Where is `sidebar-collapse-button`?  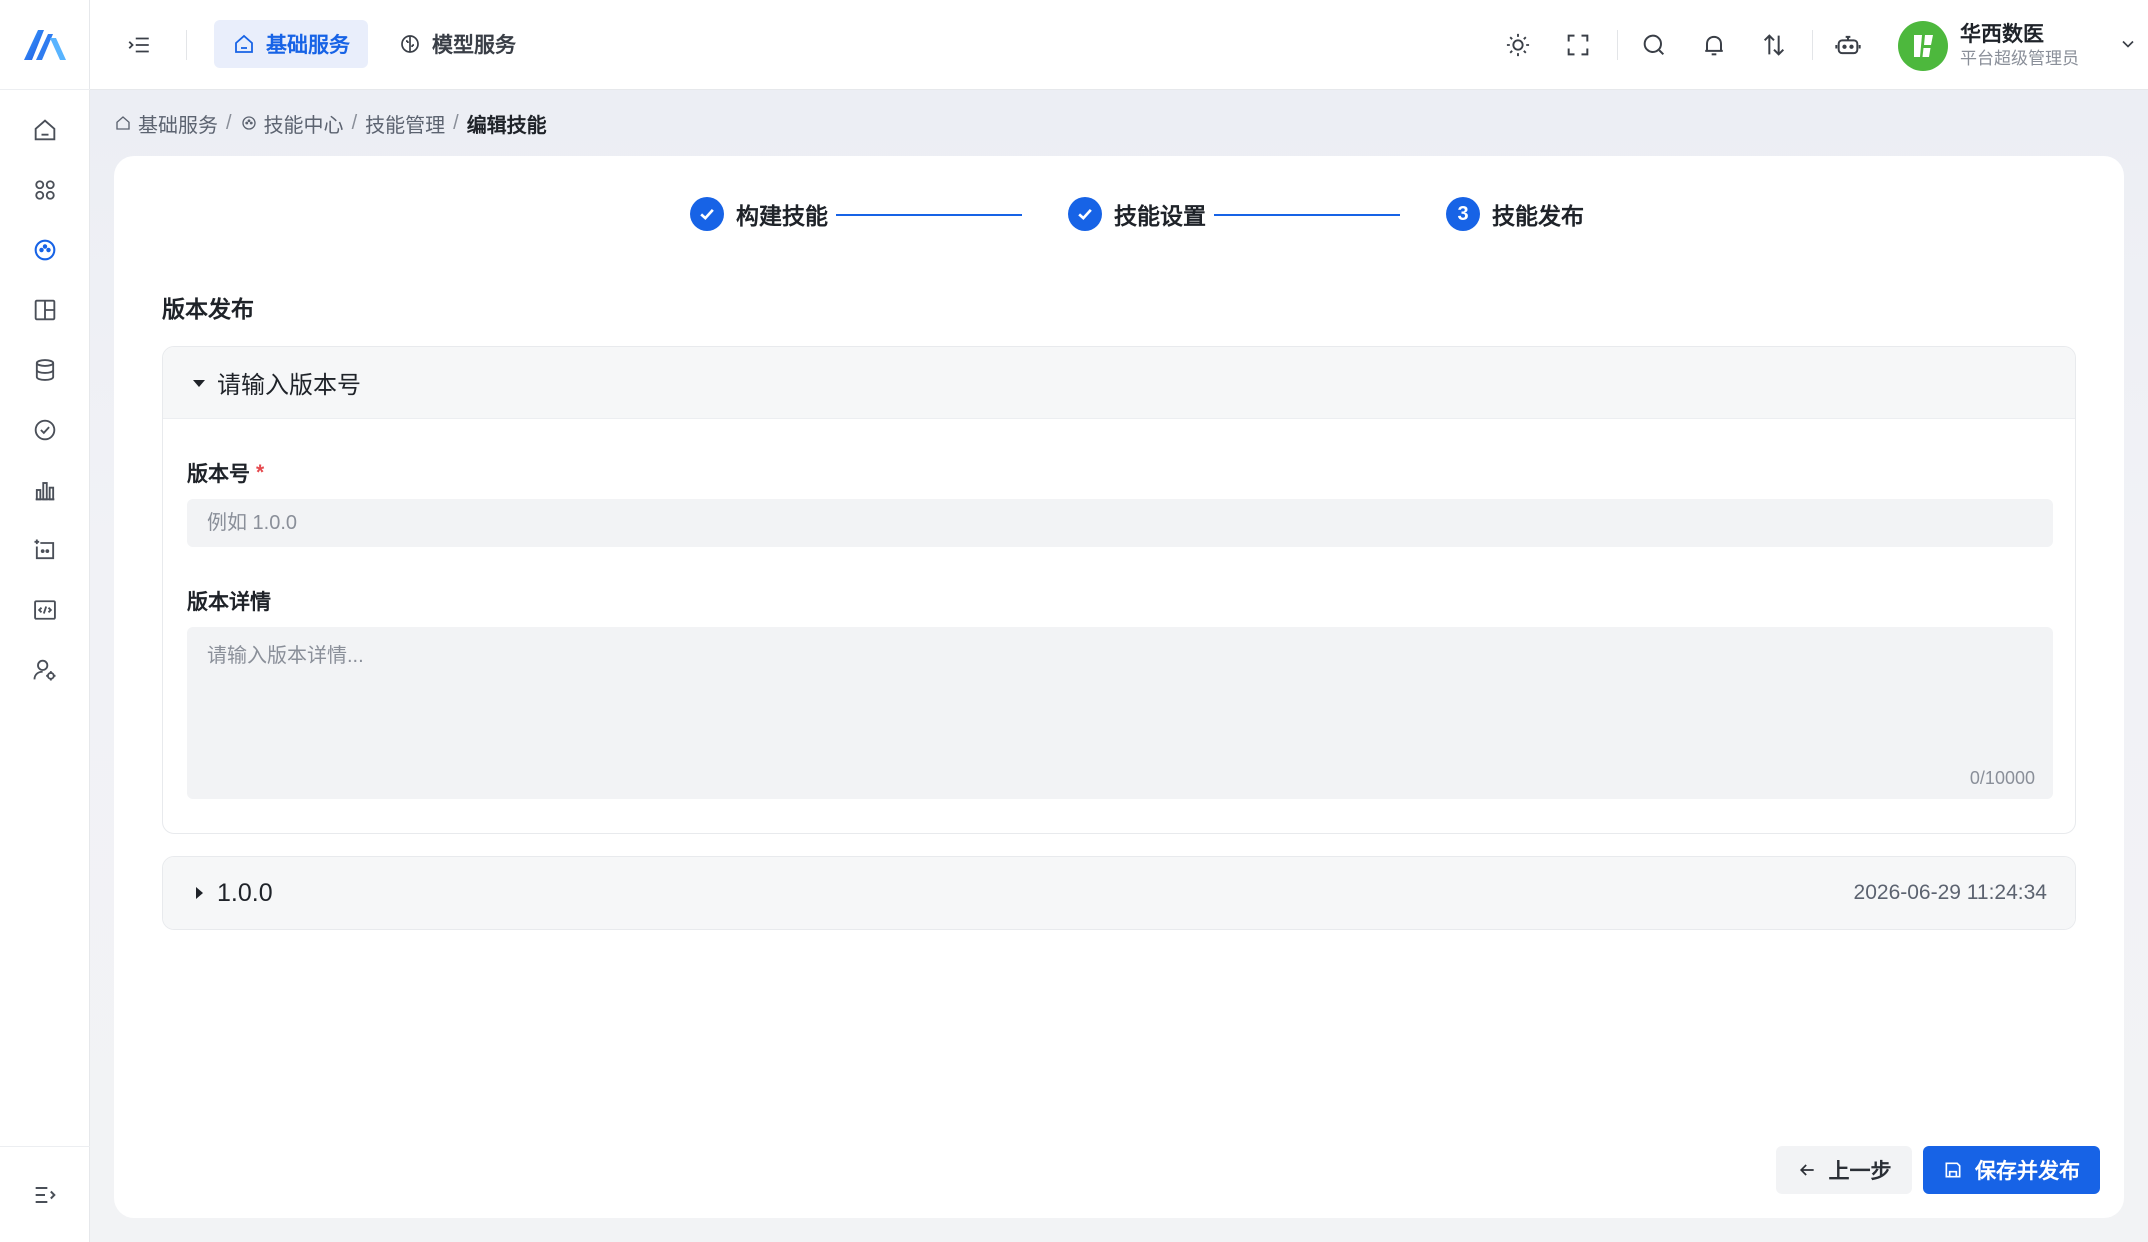
sidebar-collapse-button is located at coordinates (45, 1194).